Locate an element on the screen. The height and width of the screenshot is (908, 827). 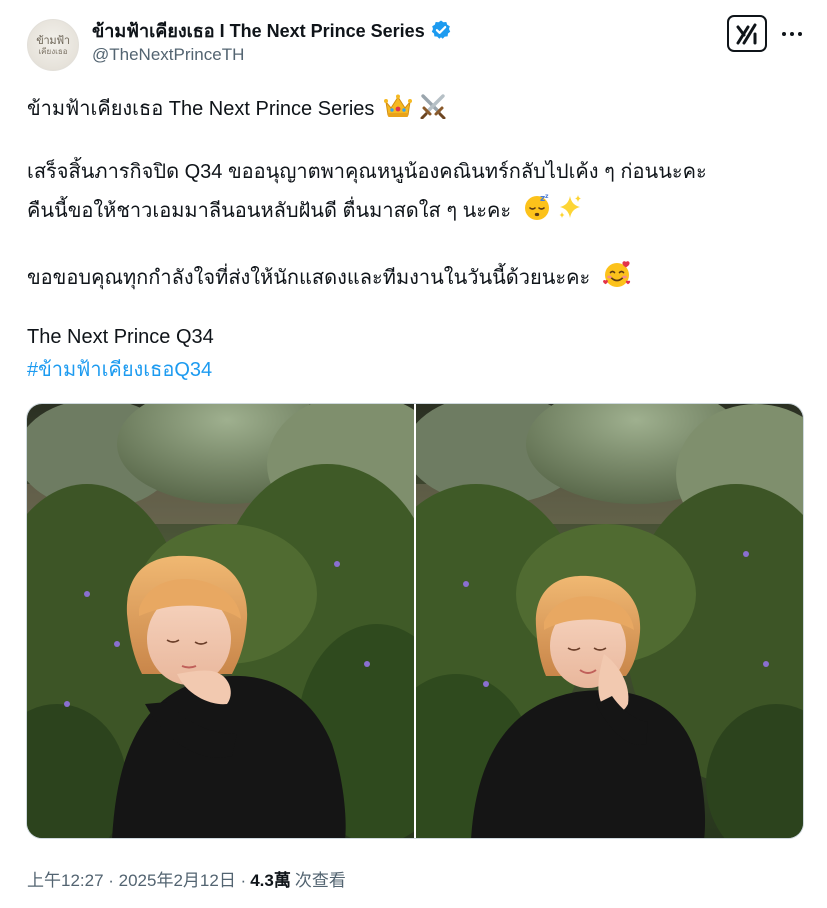
tweet-text: ข้ามฟ้าเคียงเธอ The Next Prince Series is located at coordinates (201, 109).